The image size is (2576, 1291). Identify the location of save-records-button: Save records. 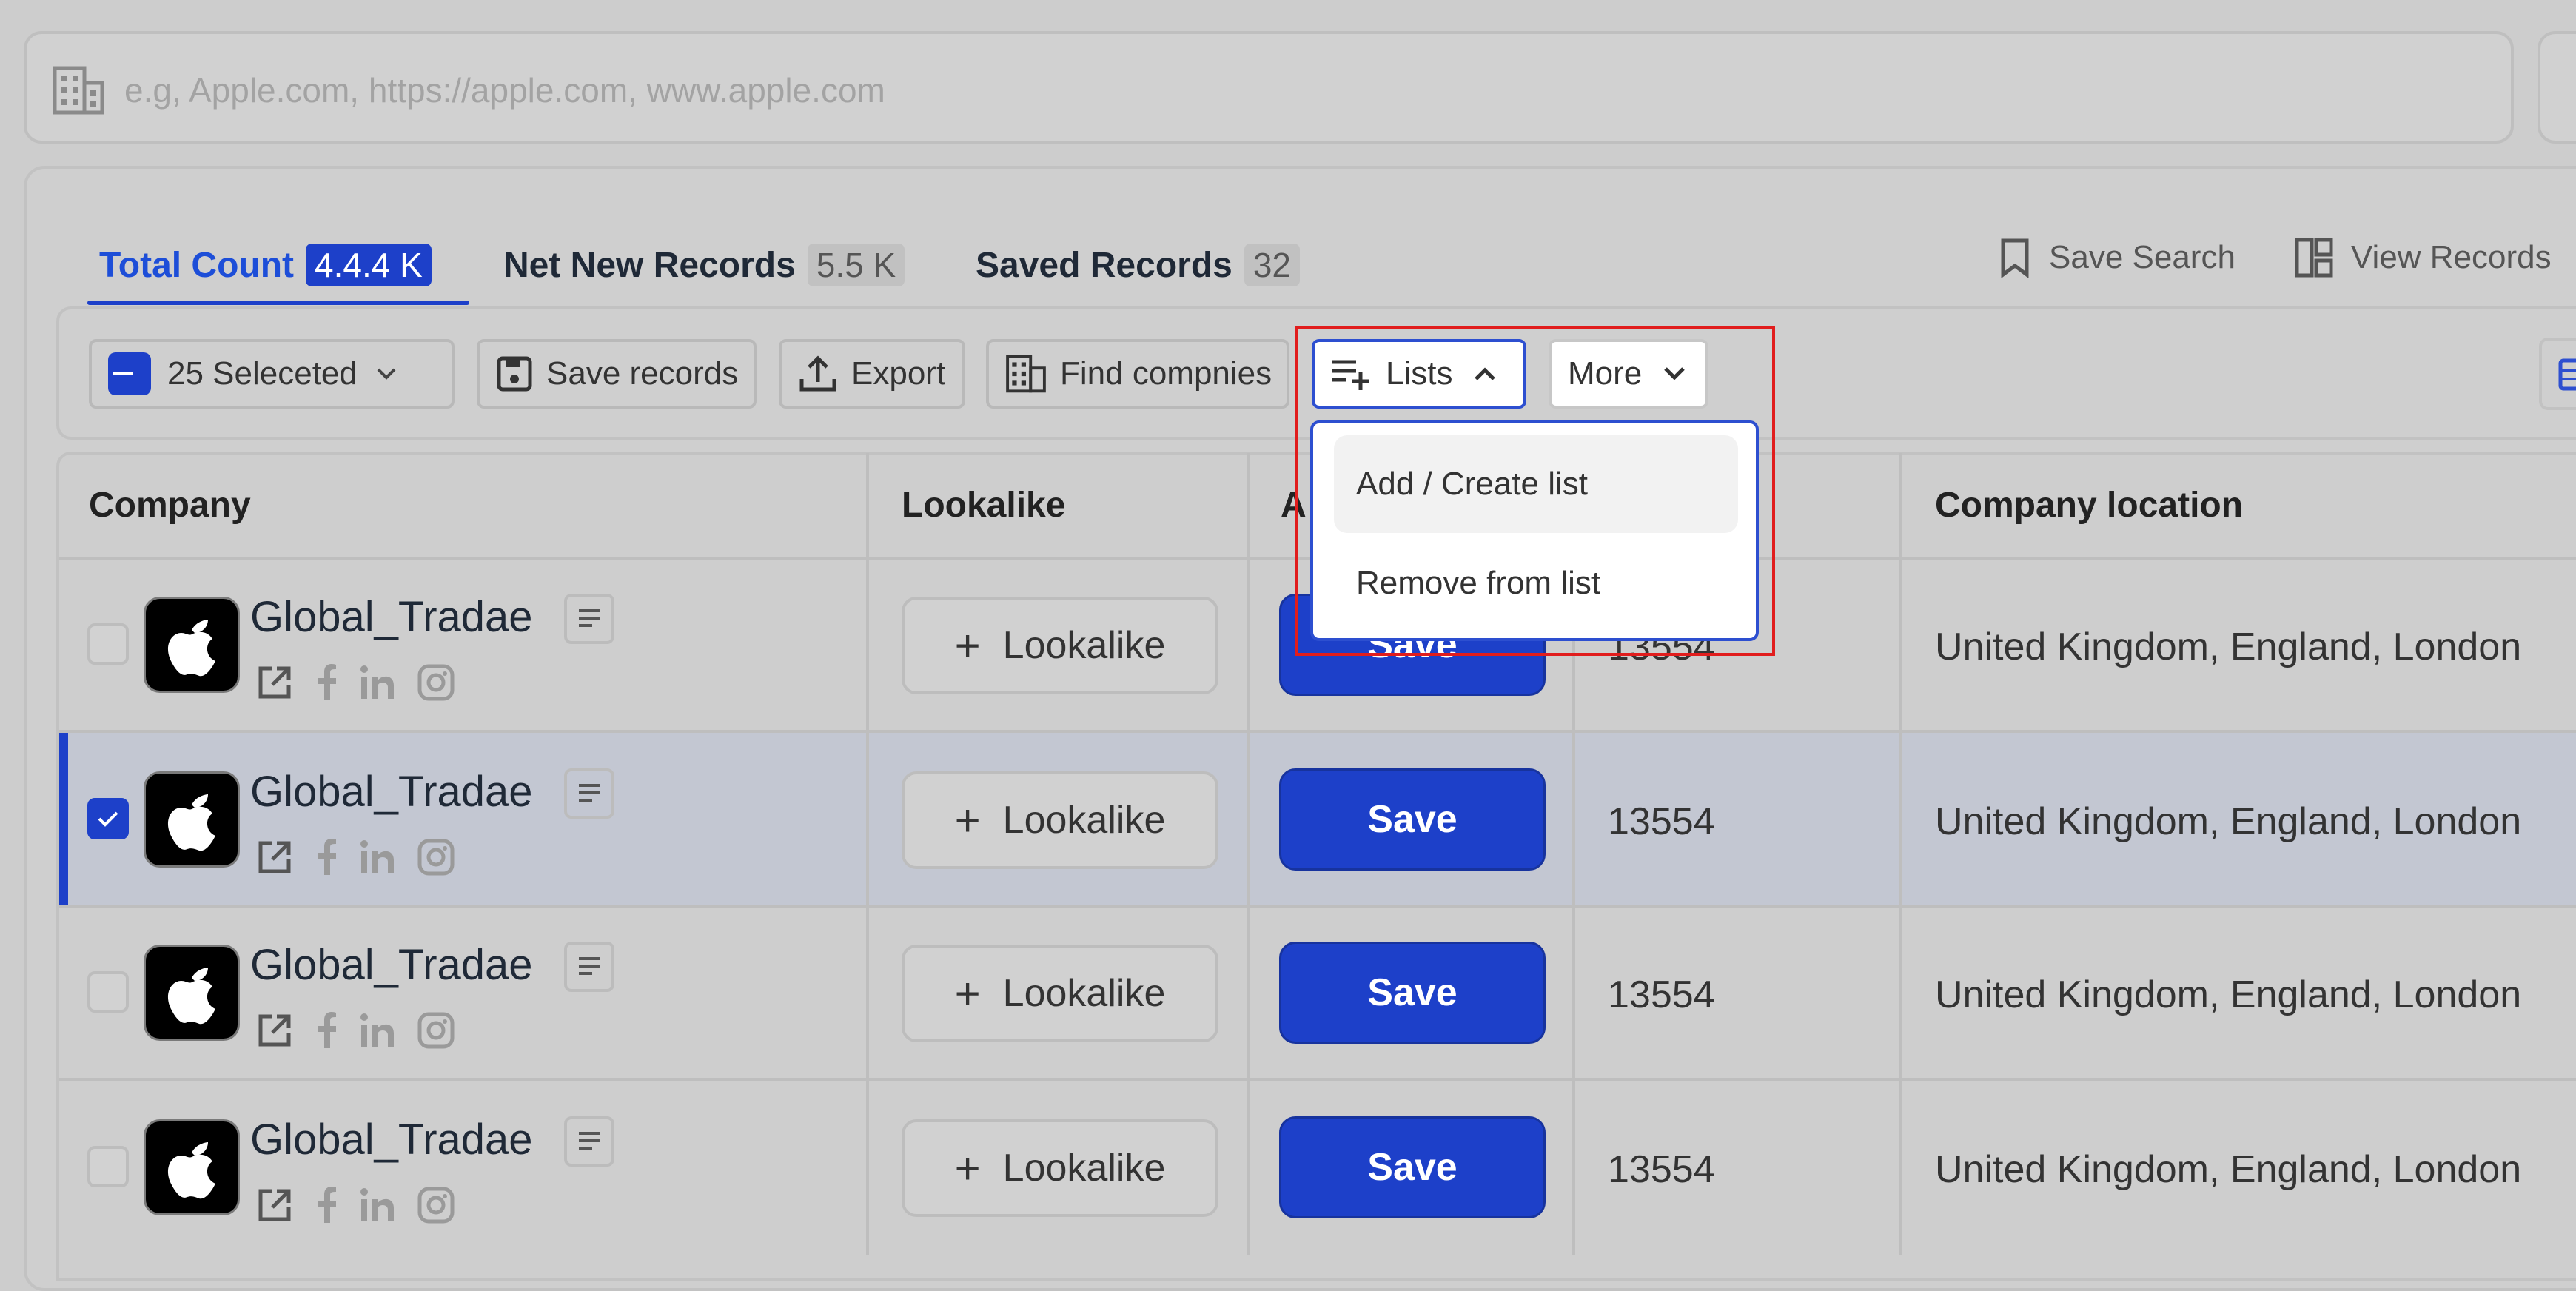
(617, 374).